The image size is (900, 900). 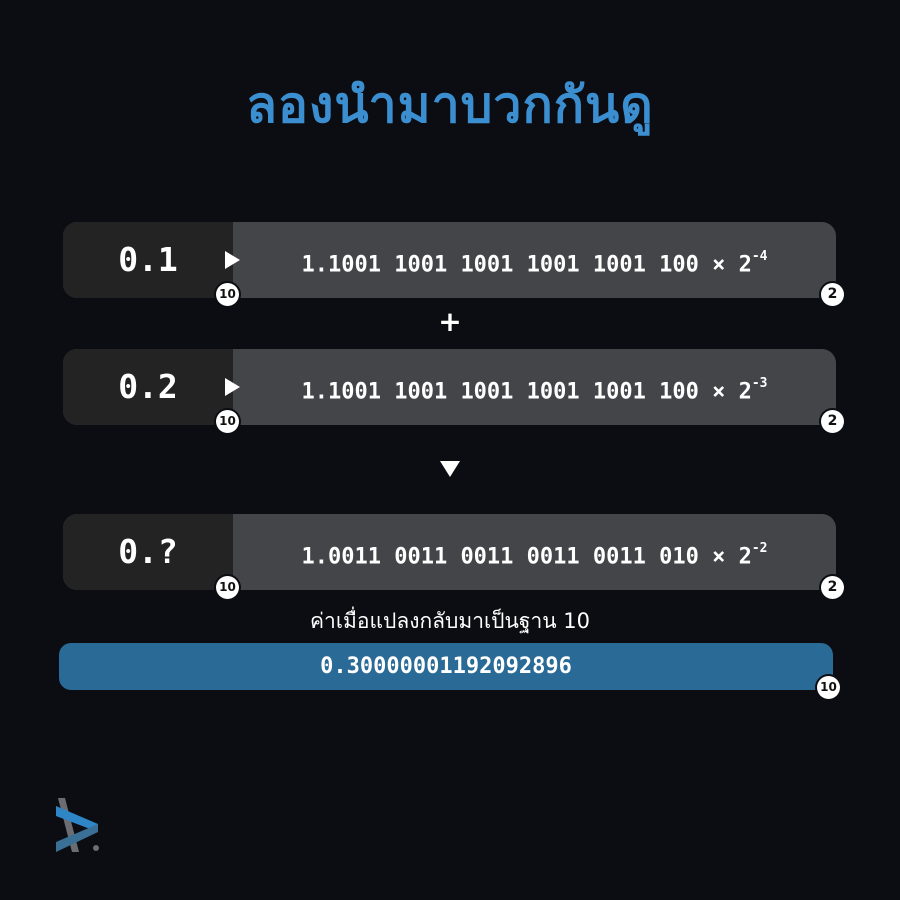 What do you see at coordinates (759, 383) in the screenshot?
I see `binary-exponent: -3` at bounding box center [759, 383].